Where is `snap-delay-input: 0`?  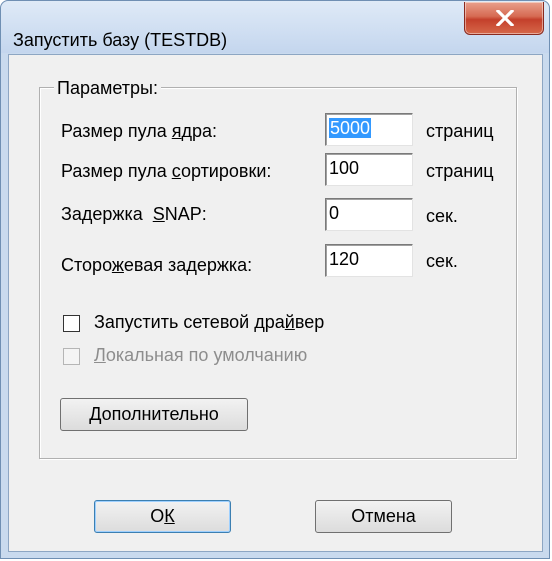 snap-delay-input: 0 is located at coordinates (369, 214).